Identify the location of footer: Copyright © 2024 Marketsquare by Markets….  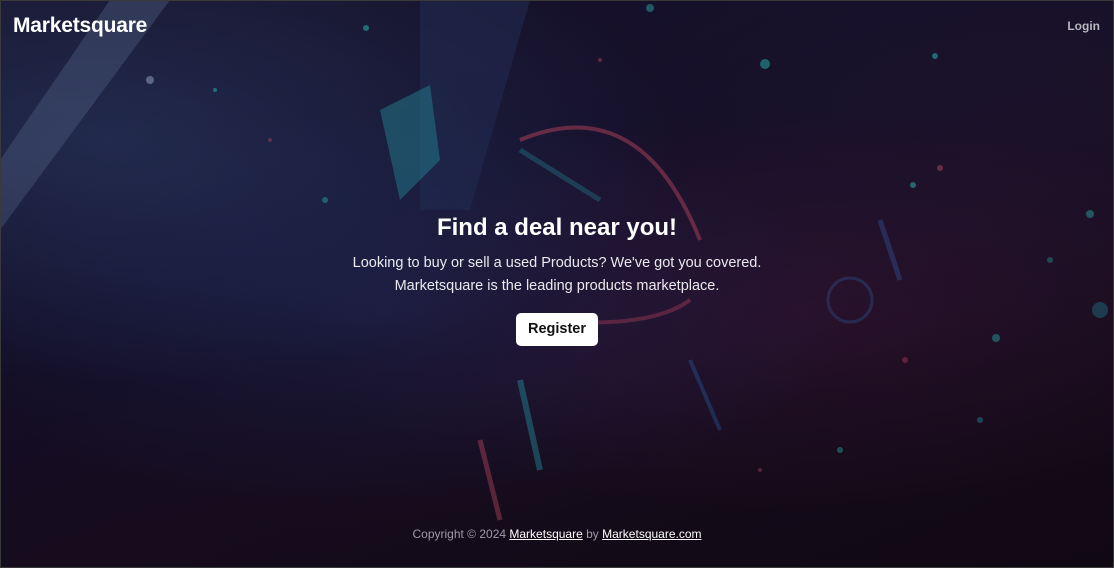
(557, 534).